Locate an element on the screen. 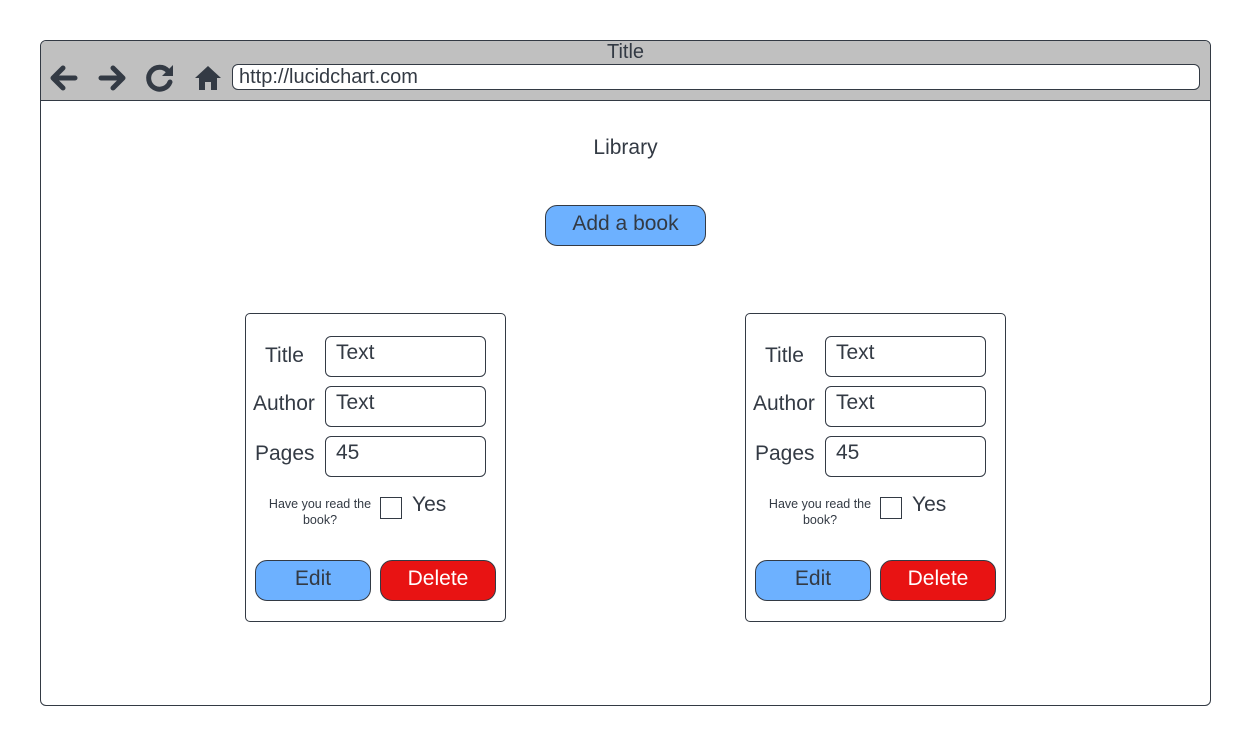 The image size is (1250, 745). url-input is located at coordinates (716, 77).